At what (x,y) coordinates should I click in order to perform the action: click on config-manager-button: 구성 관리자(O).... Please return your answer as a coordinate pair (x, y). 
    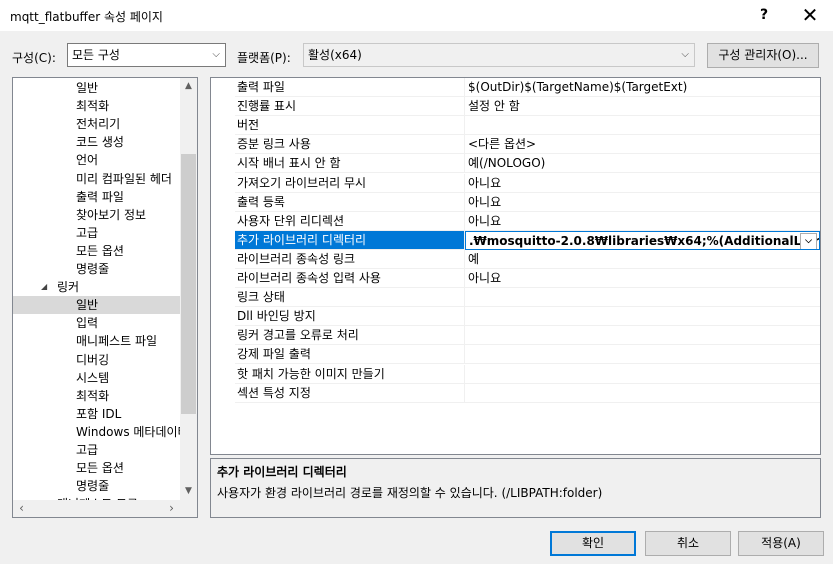
    Looking at the image, I should click on (763, 55).